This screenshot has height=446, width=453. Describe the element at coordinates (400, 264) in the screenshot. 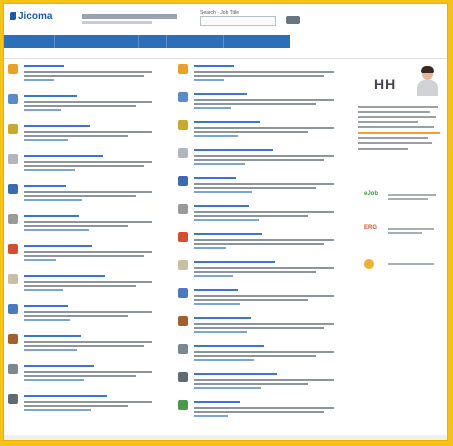

I see `partner-badge-coin` at that location.